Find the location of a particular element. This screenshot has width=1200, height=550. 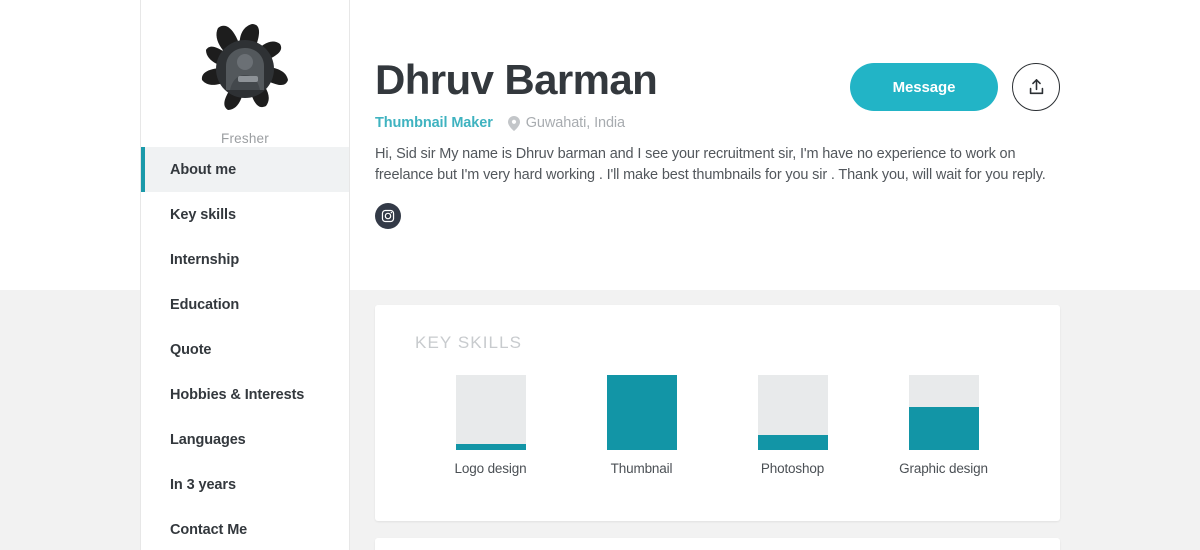

next-section-card is located at coordinates (717, 544).